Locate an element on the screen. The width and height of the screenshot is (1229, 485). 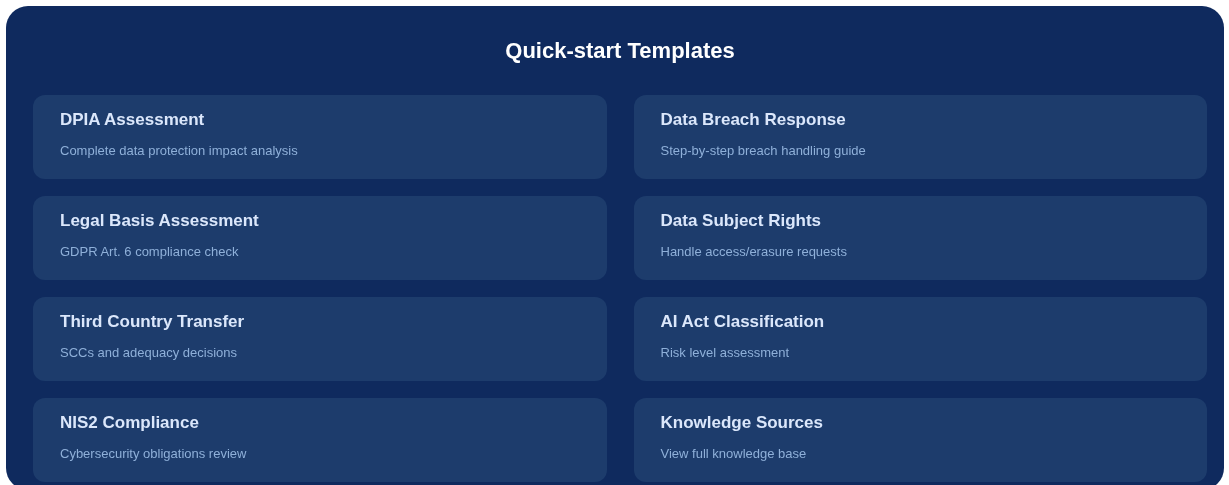
template-description: Complete data protection impact analysis is located at coordinates (179, 151).